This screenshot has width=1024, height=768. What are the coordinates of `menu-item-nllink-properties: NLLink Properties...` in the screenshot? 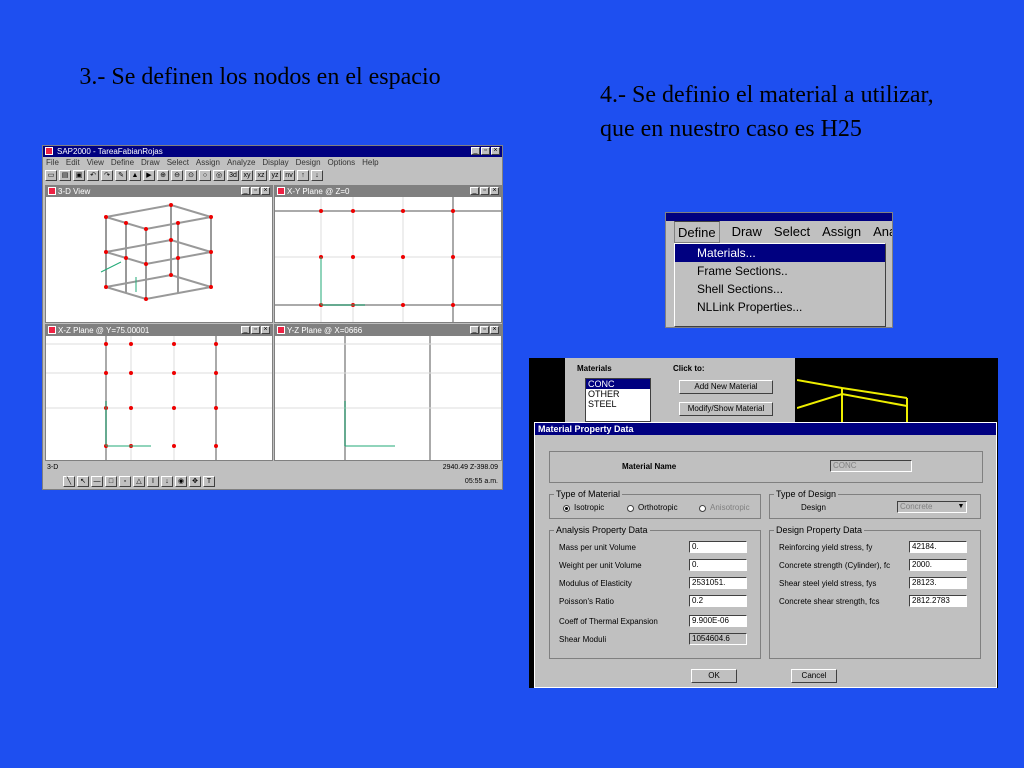 It's located at (780, 307).